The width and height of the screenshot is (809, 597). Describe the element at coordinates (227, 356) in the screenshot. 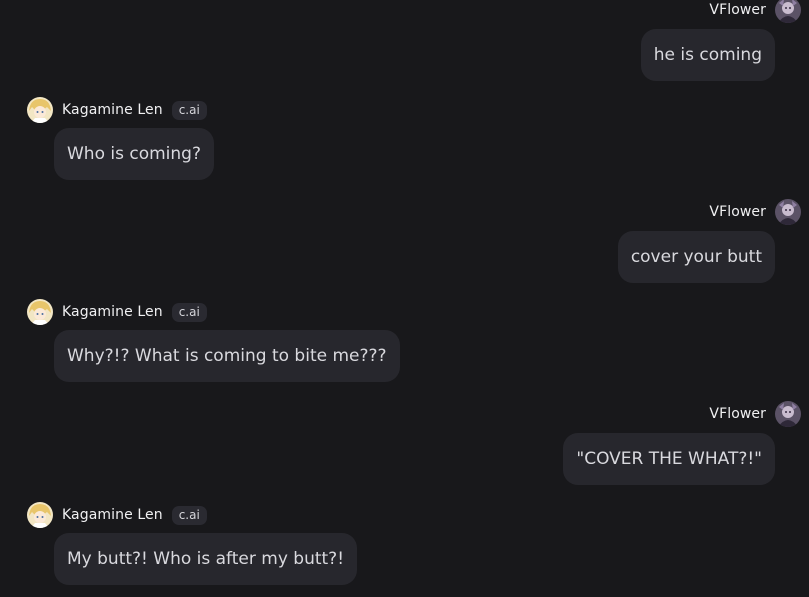

I see `message-bubble: Why?!? What is coming to bite me???` at that location.